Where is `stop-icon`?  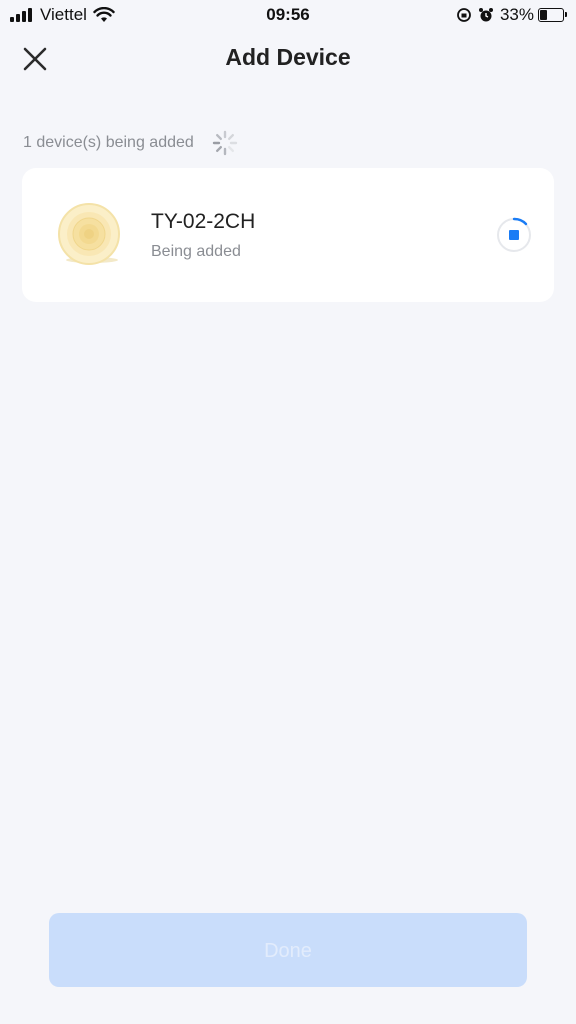
stop-icon is located at coordinates (514, 234).